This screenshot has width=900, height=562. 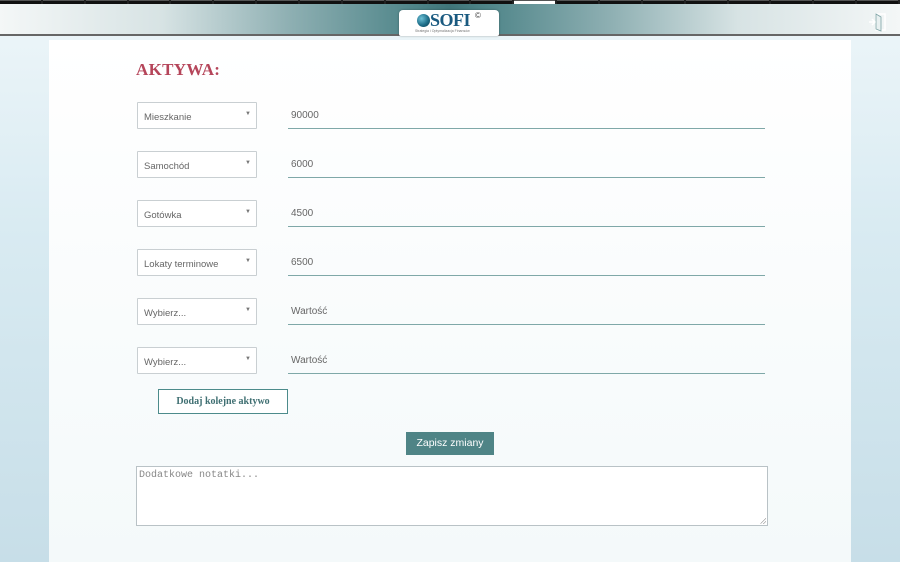 I want to click on asset-category-select: Lokaty terminowe ▼, so click(x=197, y=262).